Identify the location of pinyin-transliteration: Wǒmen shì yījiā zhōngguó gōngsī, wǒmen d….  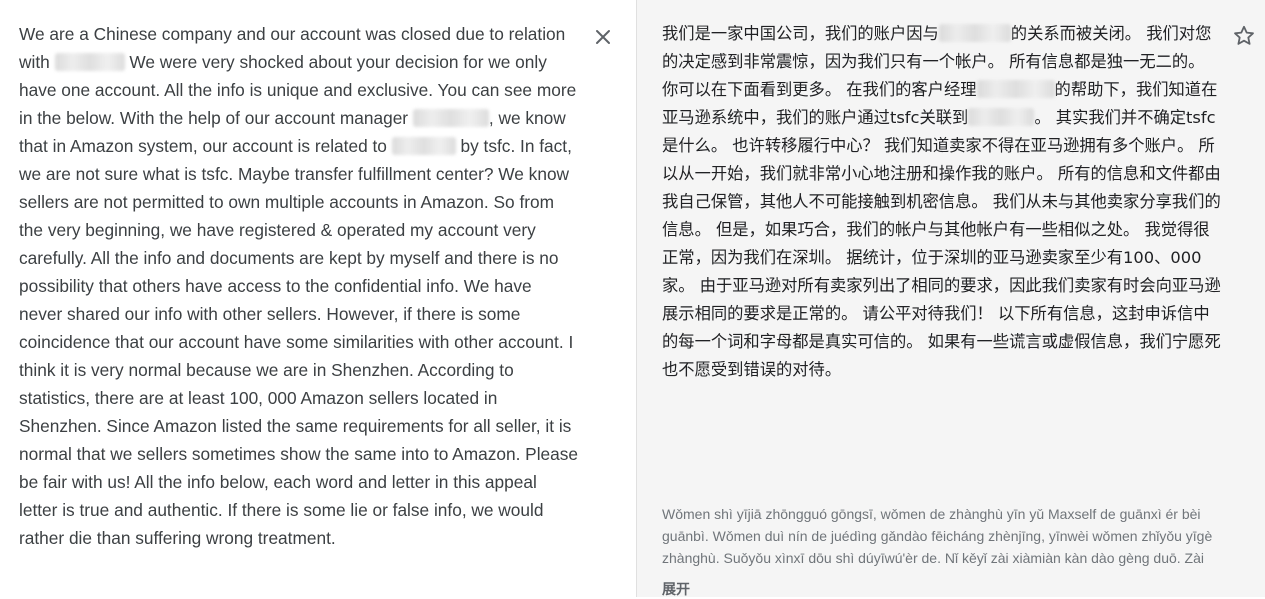
(937, 536).